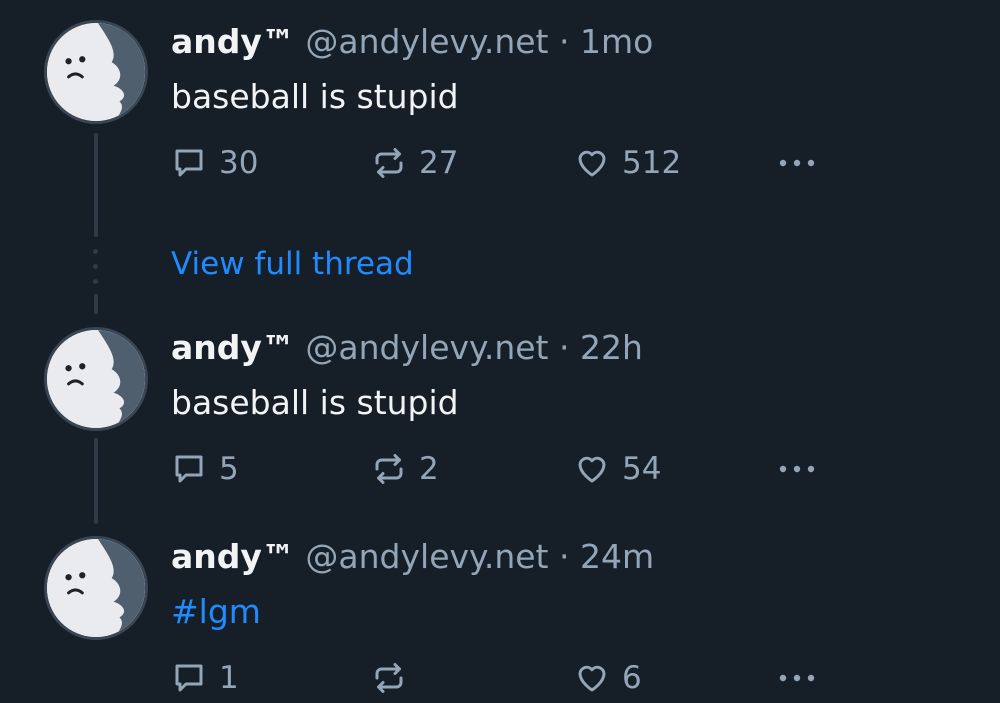 The image size is (1000, 703). Describe the element at coordinates (439, 163) in the screenshot. I see `repost-count: 27` at that location.